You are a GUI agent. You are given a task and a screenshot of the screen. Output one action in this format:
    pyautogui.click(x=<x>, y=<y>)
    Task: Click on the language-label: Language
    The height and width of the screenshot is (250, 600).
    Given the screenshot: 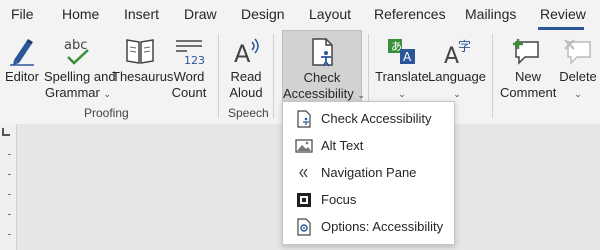 What is the action you would take?
    pyautogui.click(x=457, y=76)
    